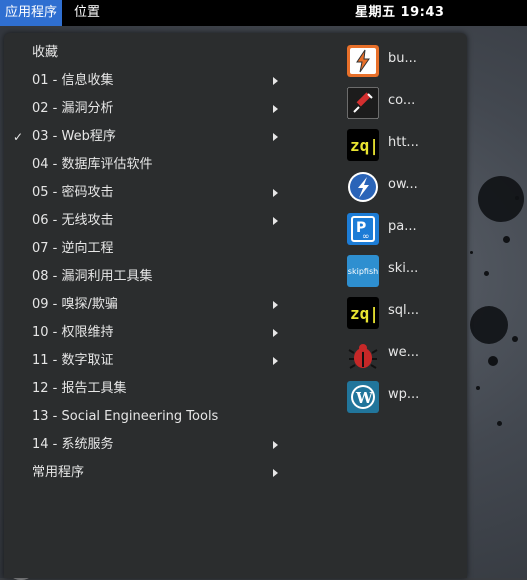 The image size is (527, 580). What do you see at coordinates (363, 229) in the screenshot?
I see `paros-icon: P ∞` at bounding box center [363, 229].